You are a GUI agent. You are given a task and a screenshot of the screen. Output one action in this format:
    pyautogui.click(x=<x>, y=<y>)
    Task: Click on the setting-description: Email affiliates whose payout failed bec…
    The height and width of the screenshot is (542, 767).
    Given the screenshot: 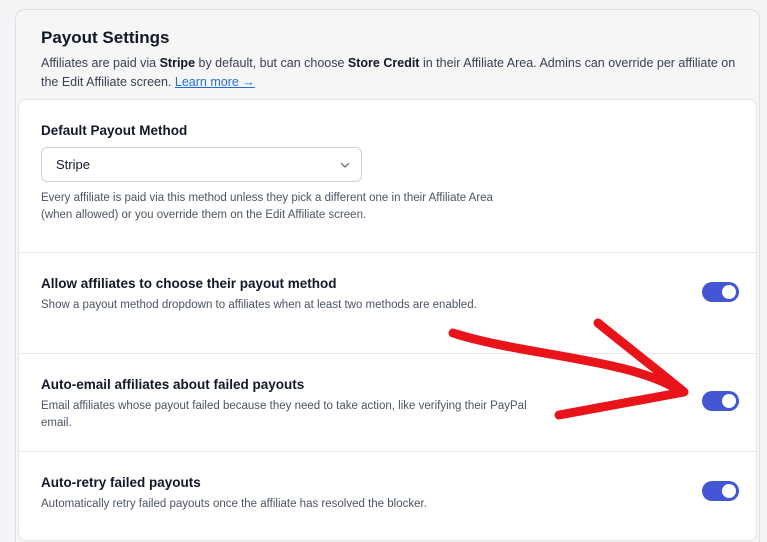 What is the action you would take?
    pyautogui.click(x=284, y=414)
    